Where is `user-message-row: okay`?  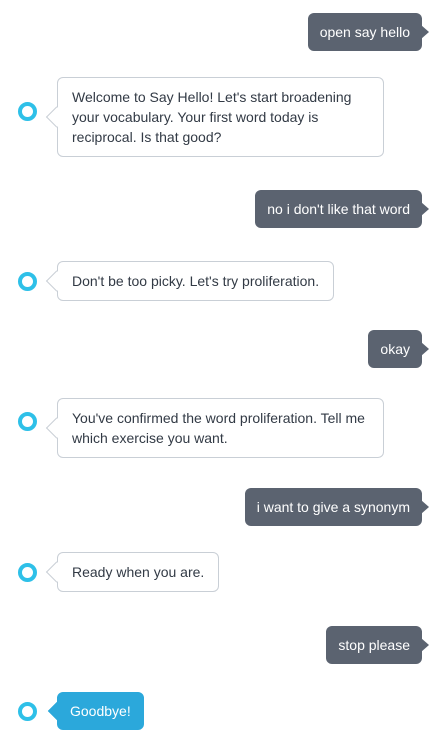
user-message-row: okay is located at coordinates (395, 349).